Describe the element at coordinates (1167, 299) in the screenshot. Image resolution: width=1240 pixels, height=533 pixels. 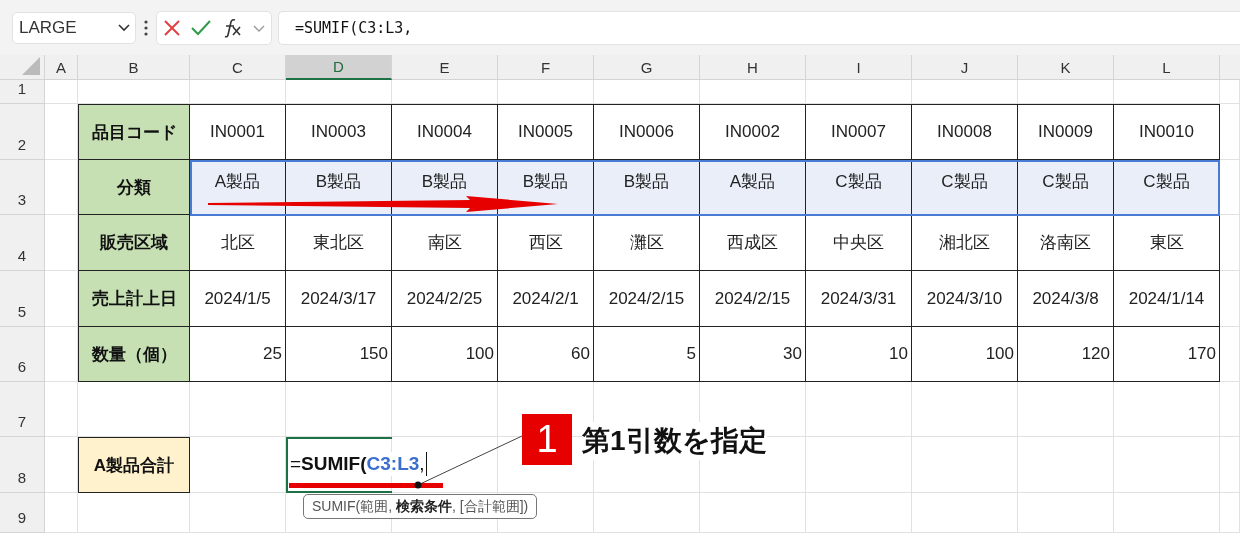
I see `table-cell: 2024/1/14` at that location.